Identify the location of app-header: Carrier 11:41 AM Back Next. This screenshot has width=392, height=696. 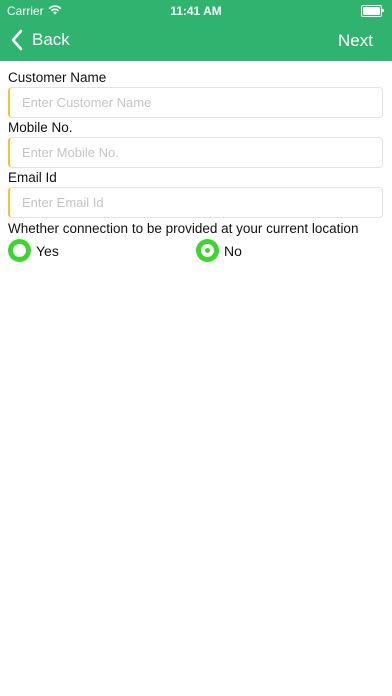
(196, 30).